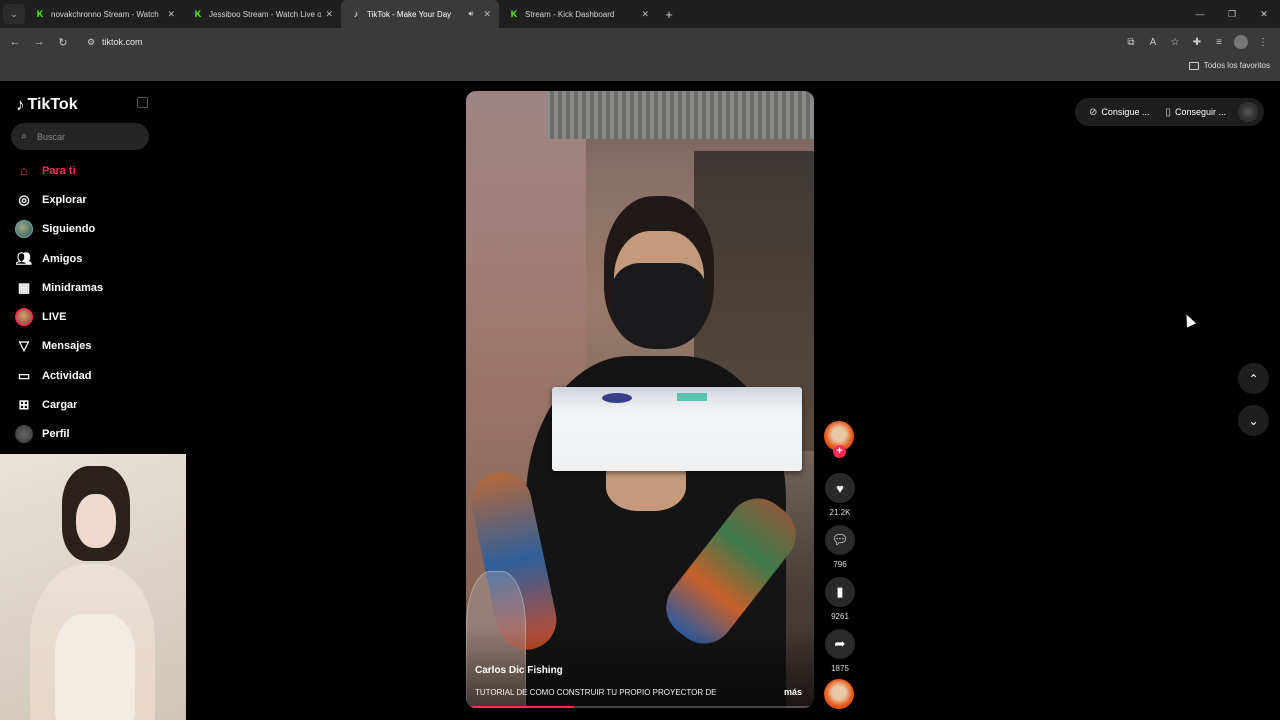 This screenshot has width=1280, height=720. I want to click on search-input, so click(87, 136).